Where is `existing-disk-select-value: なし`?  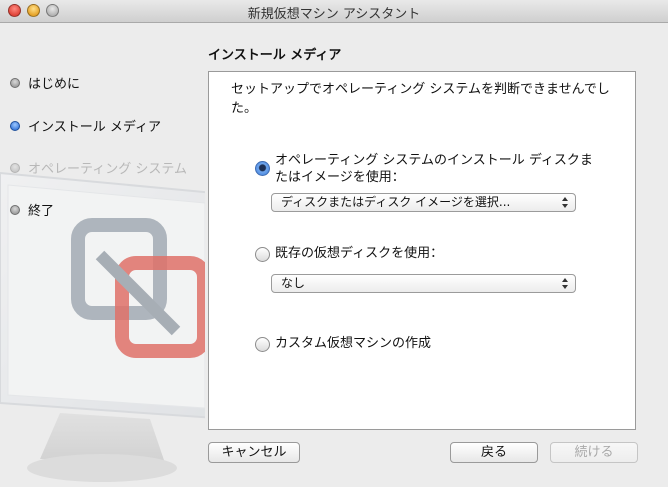
existing-disk-select-value: なし is located at coordinates (293, 283).